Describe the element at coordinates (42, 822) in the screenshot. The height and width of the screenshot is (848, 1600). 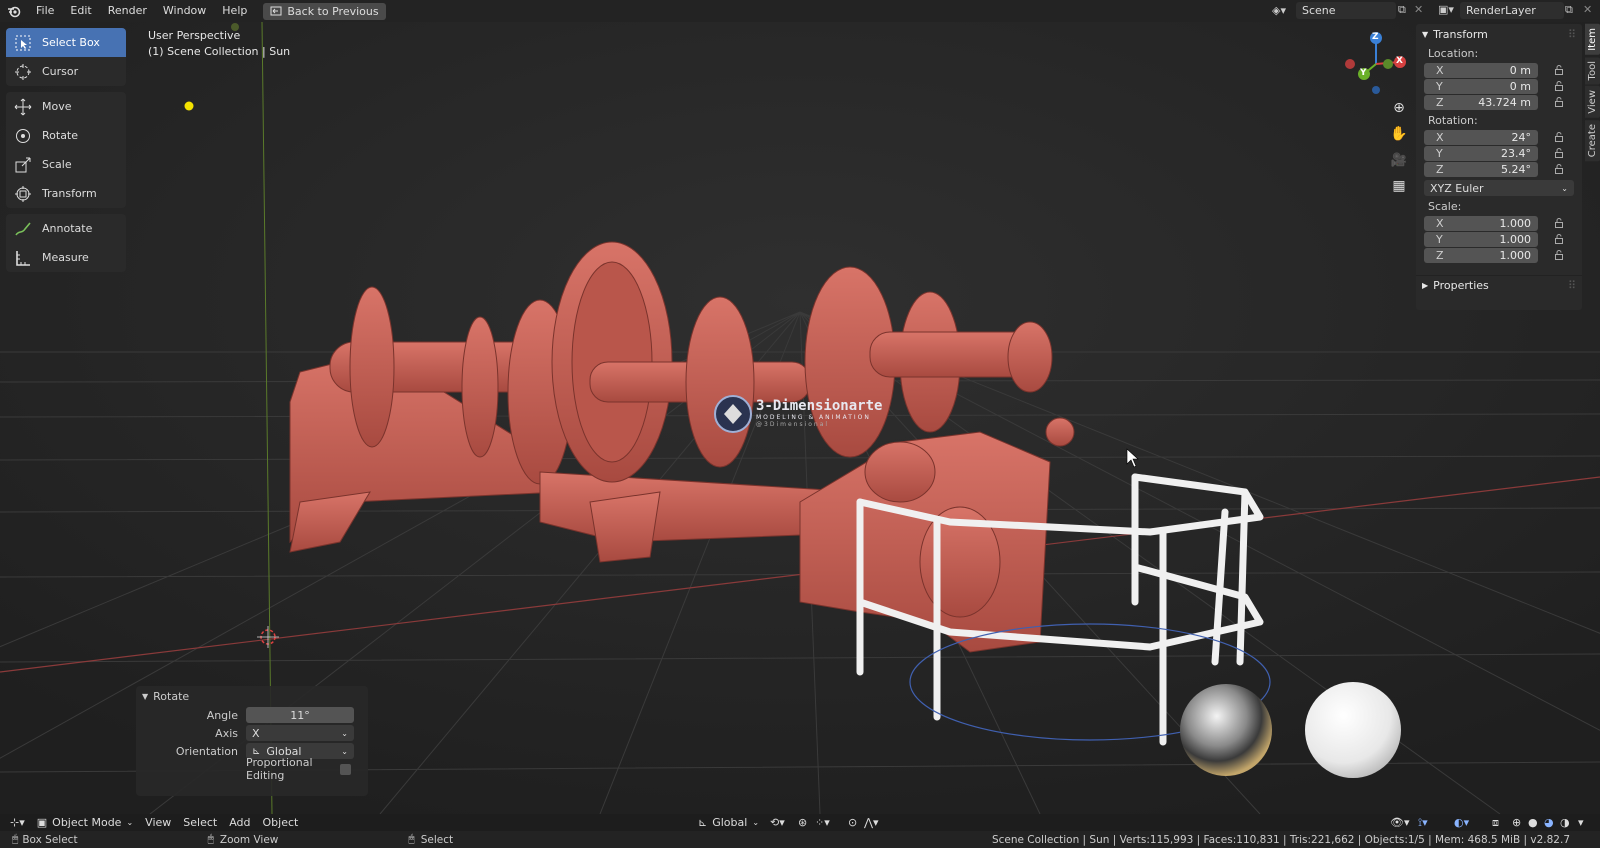
I see `object-mode-icon: ▣` at that location.